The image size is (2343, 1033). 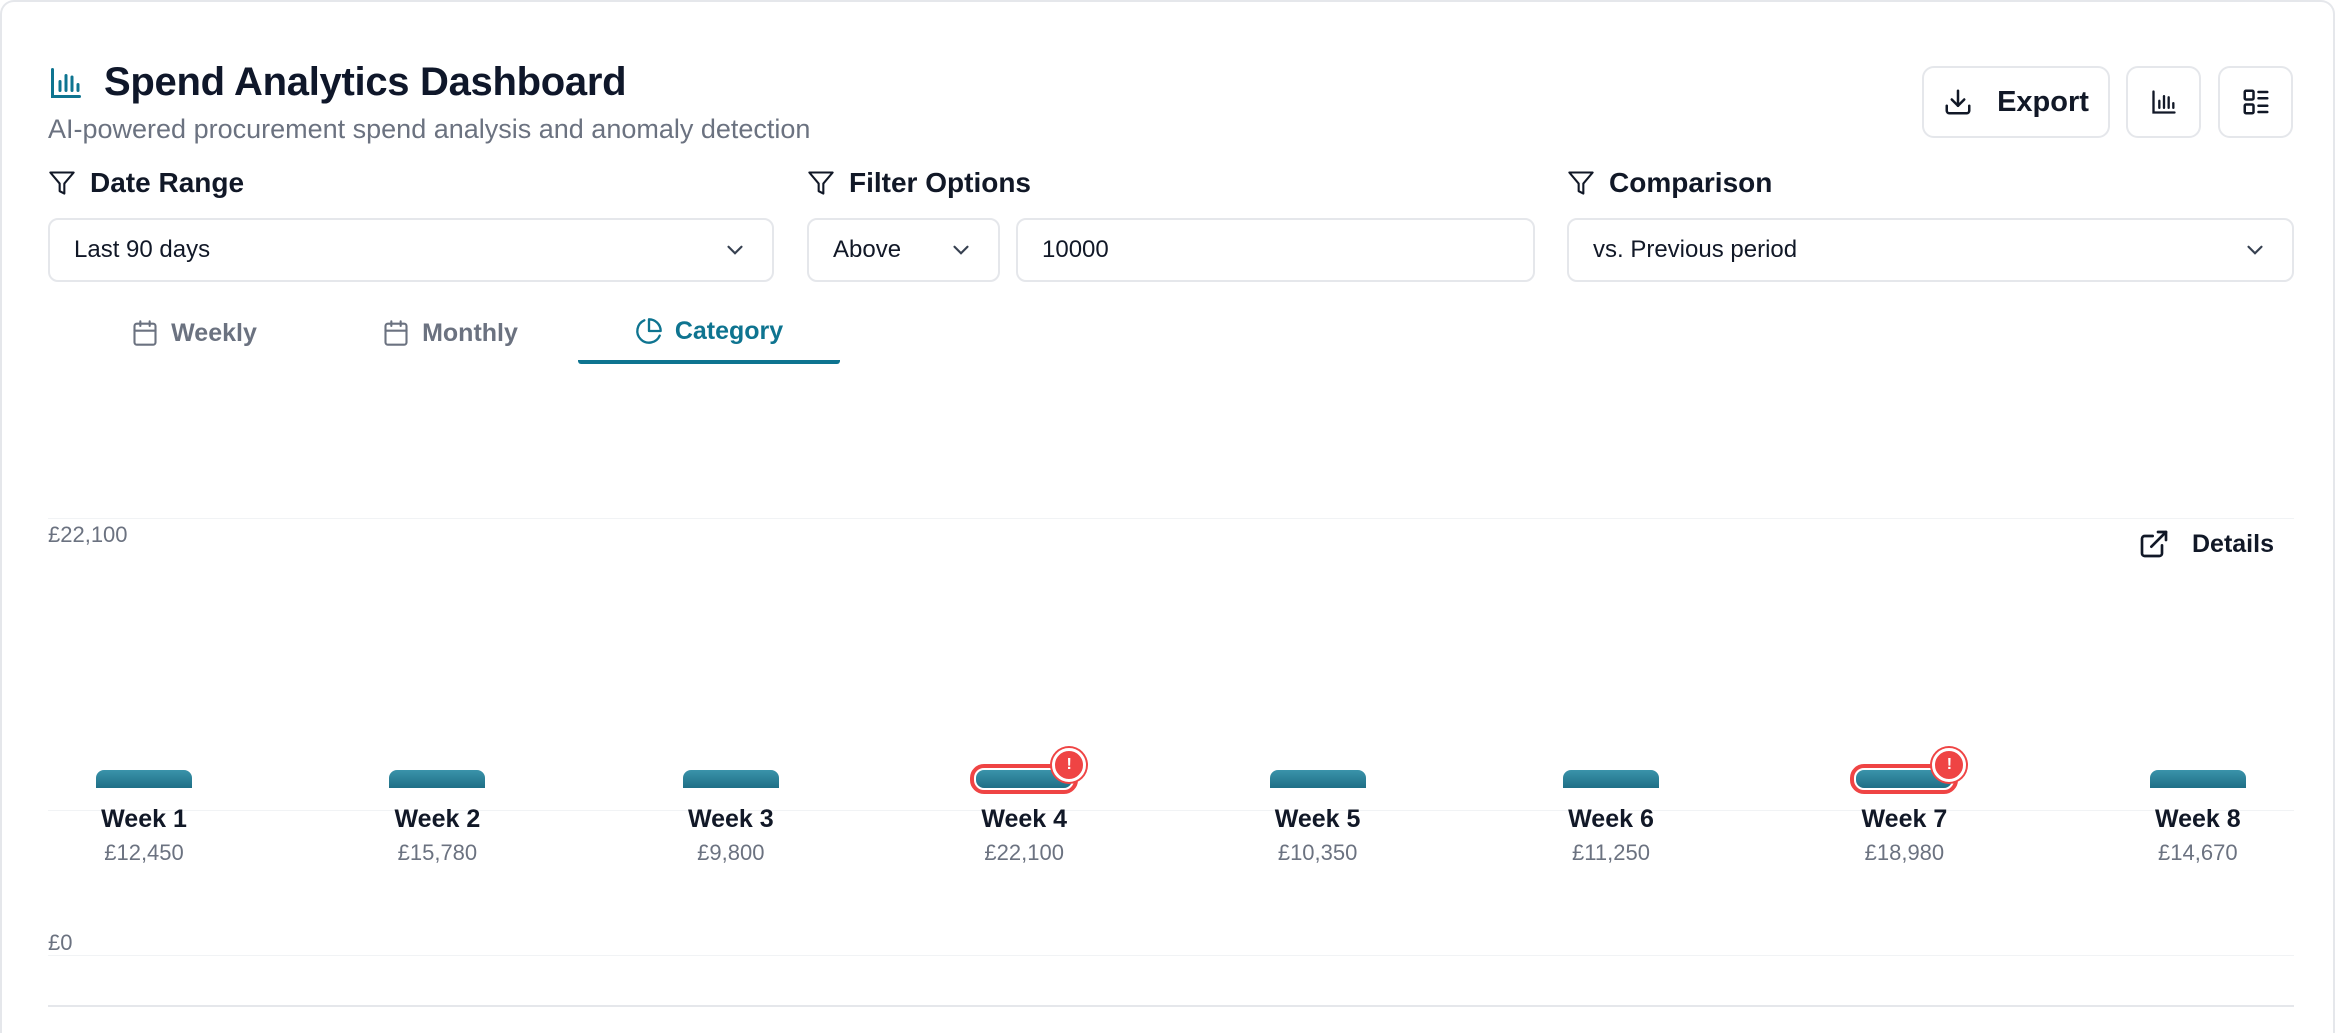 I want to click on external-link-icon, so click(x=2154, y=544).